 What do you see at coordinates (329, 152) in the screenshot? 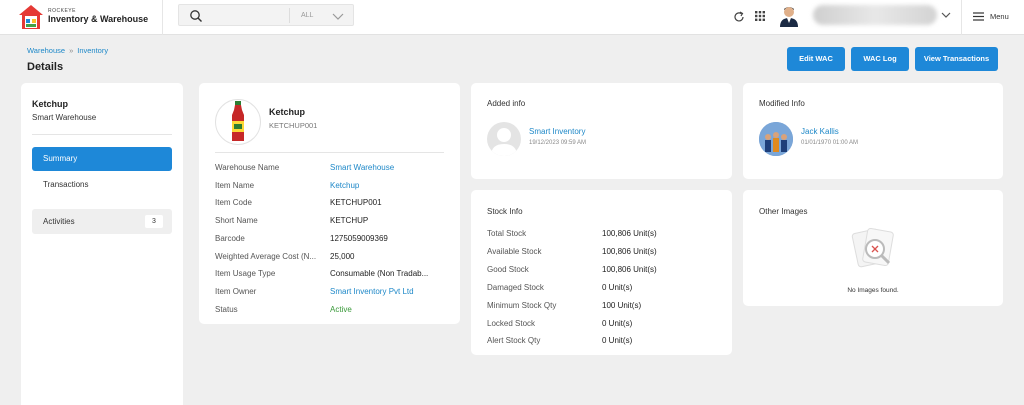
I see `product-divider` at bounding box center [329, 152].